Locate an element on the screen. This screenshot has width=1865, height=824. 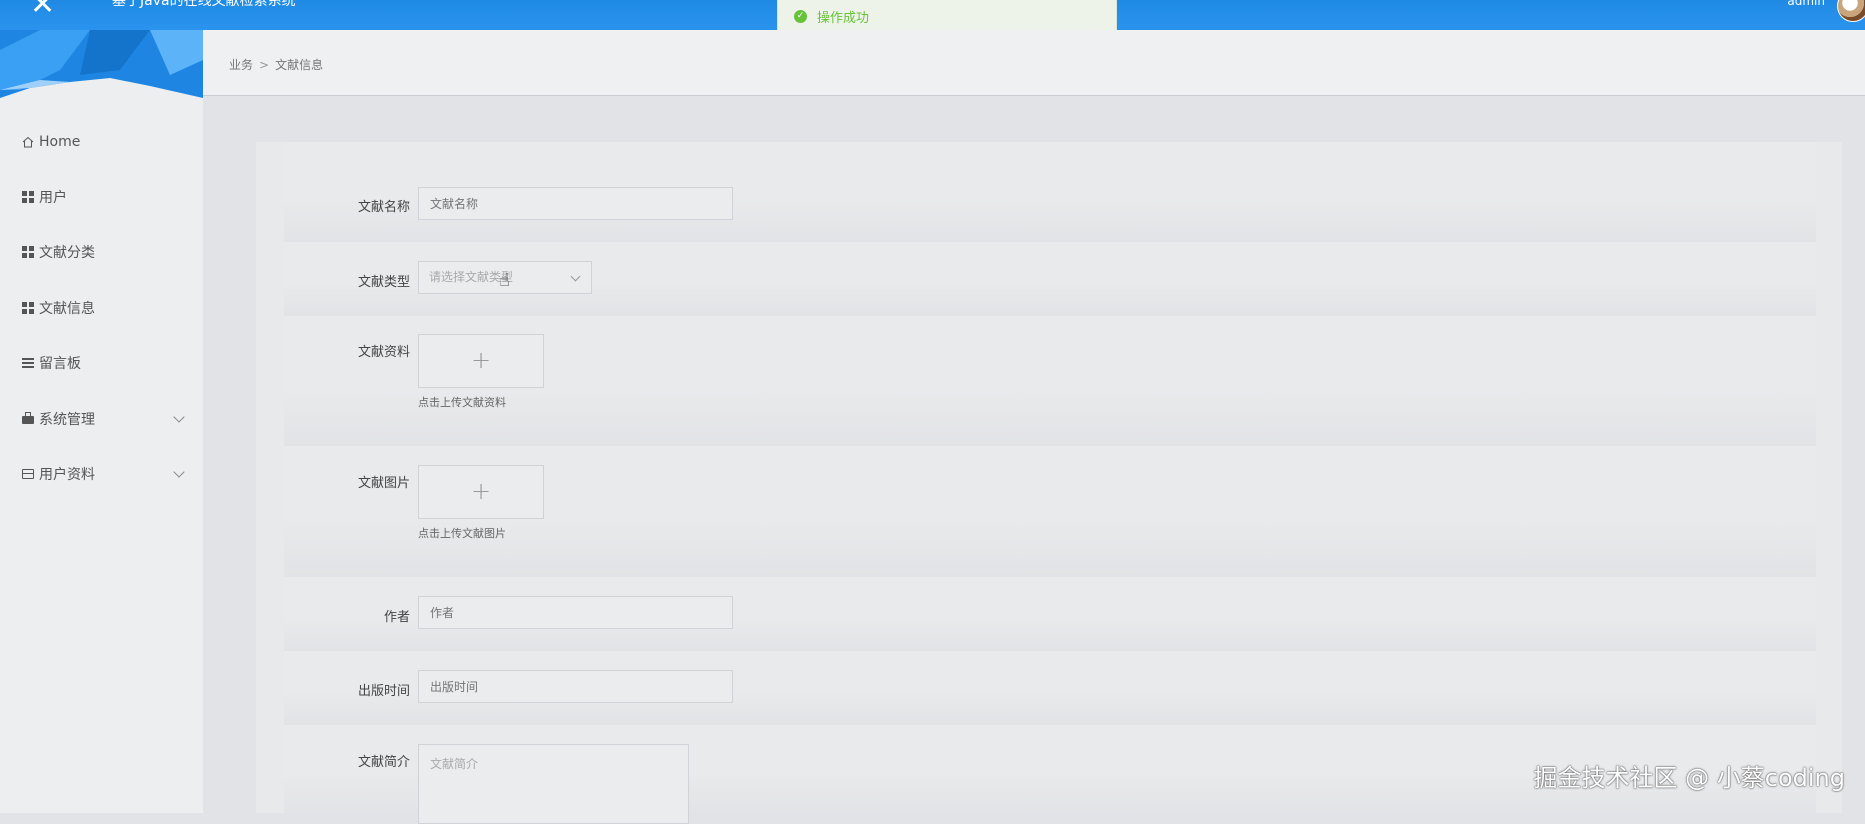
sidebar-item-home: Home is located at coordinates (101, 141).